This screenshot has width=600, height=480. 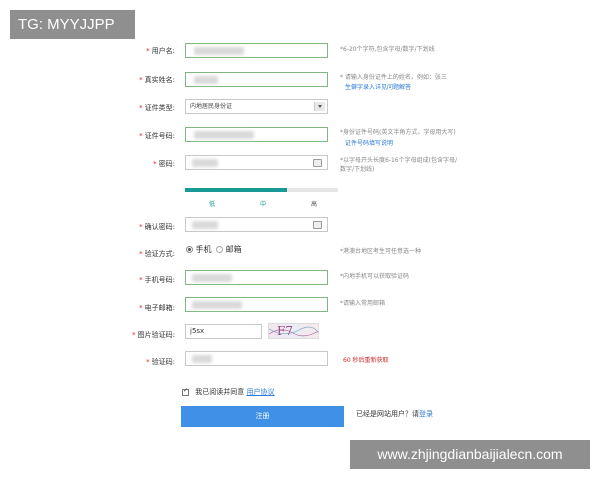 I want to click on phone-input, so click(x=256, y=277).